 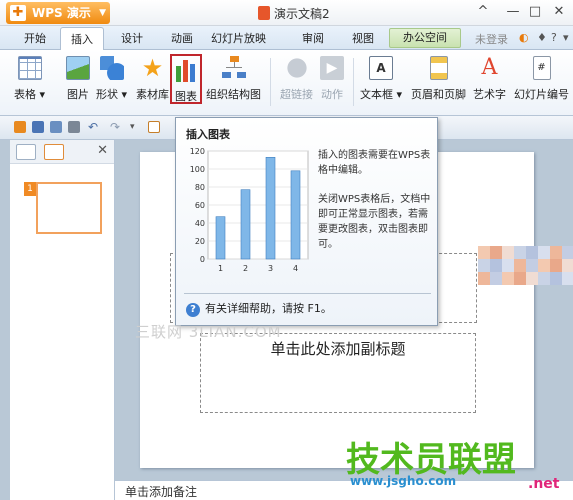 I want to click on app-name: WPS 演示, so click(x=61, y=13).